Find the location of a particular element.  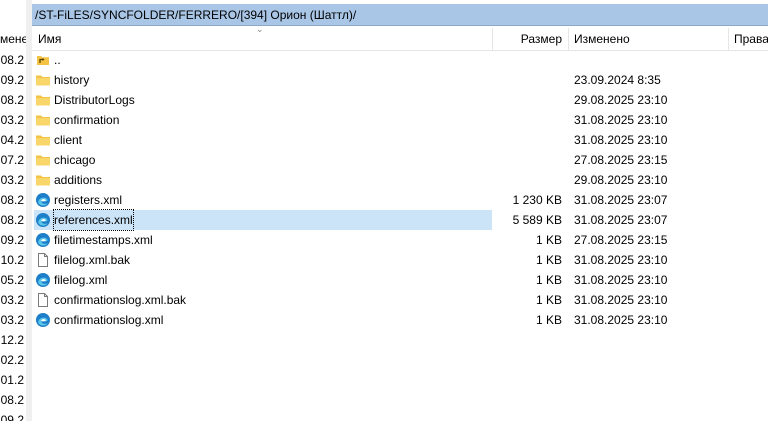

left-pane-modified-header: мене is located at coordinates (13, 39).